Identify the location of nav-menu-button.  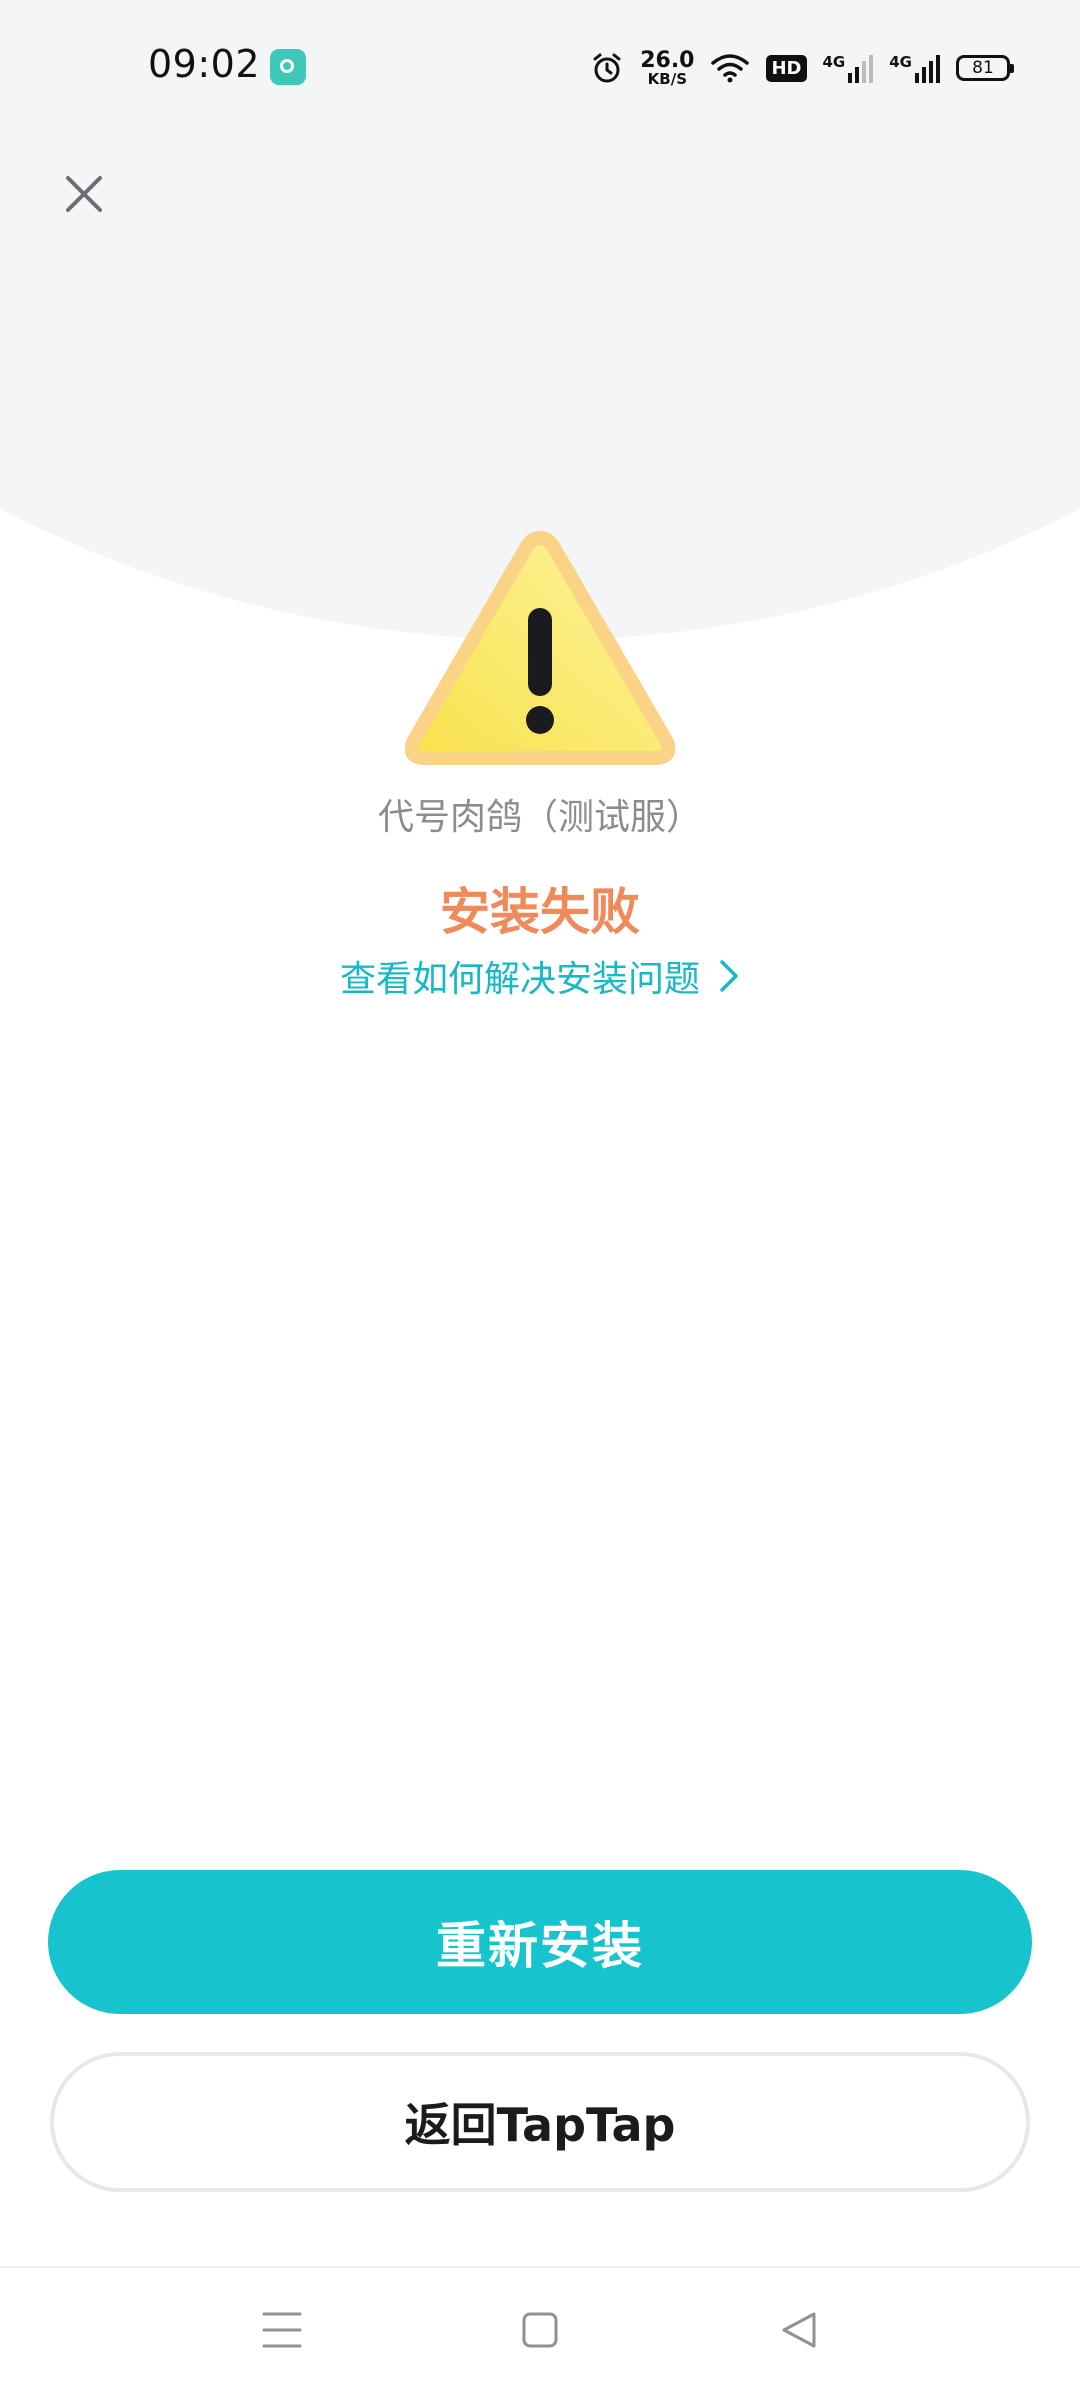
(282, 2332).